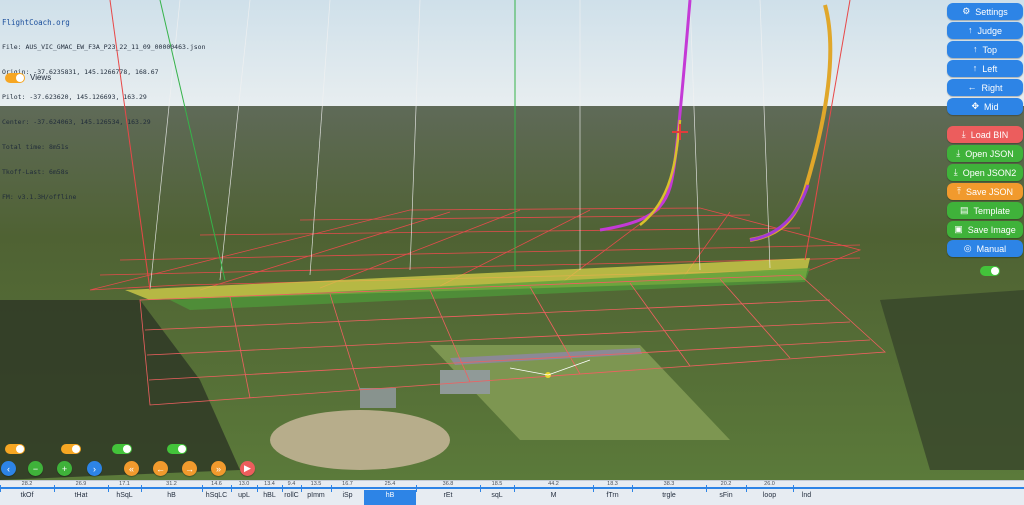  Describe the element at coordinates (378, 398) in the screenshot. I see `hangar` at that location.